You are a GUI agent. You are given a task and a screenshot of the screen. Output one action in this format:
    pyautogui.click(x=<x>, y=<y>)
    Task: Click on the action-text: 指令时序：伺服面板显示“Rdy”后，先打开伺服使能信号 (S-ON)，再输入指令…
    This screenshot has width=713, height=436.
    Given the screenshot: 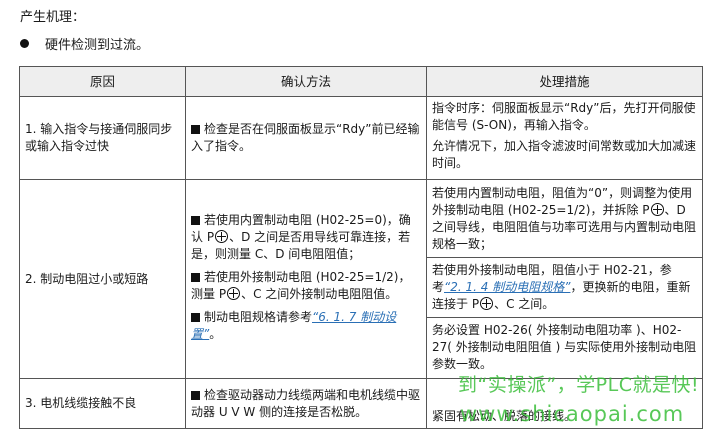 What is the action you would take?
    pyautogui.click(x=564, y=116)
    